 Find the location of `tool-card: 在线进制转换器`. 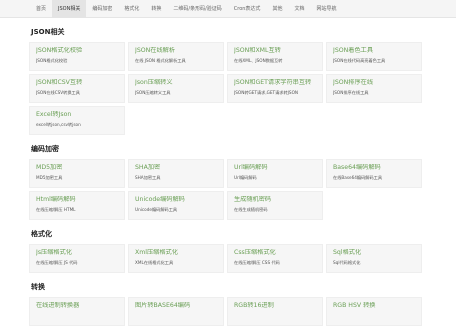

tool-card: 在线进制转换器 is located at coordinates (77, 311).